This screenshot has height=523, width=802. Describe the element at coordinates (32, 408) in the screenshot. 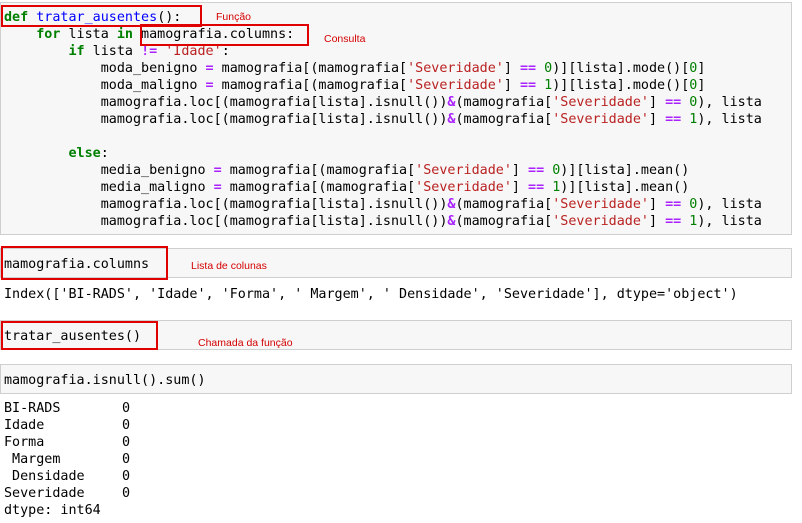

I see `series-key: BI-RADS` at that location.